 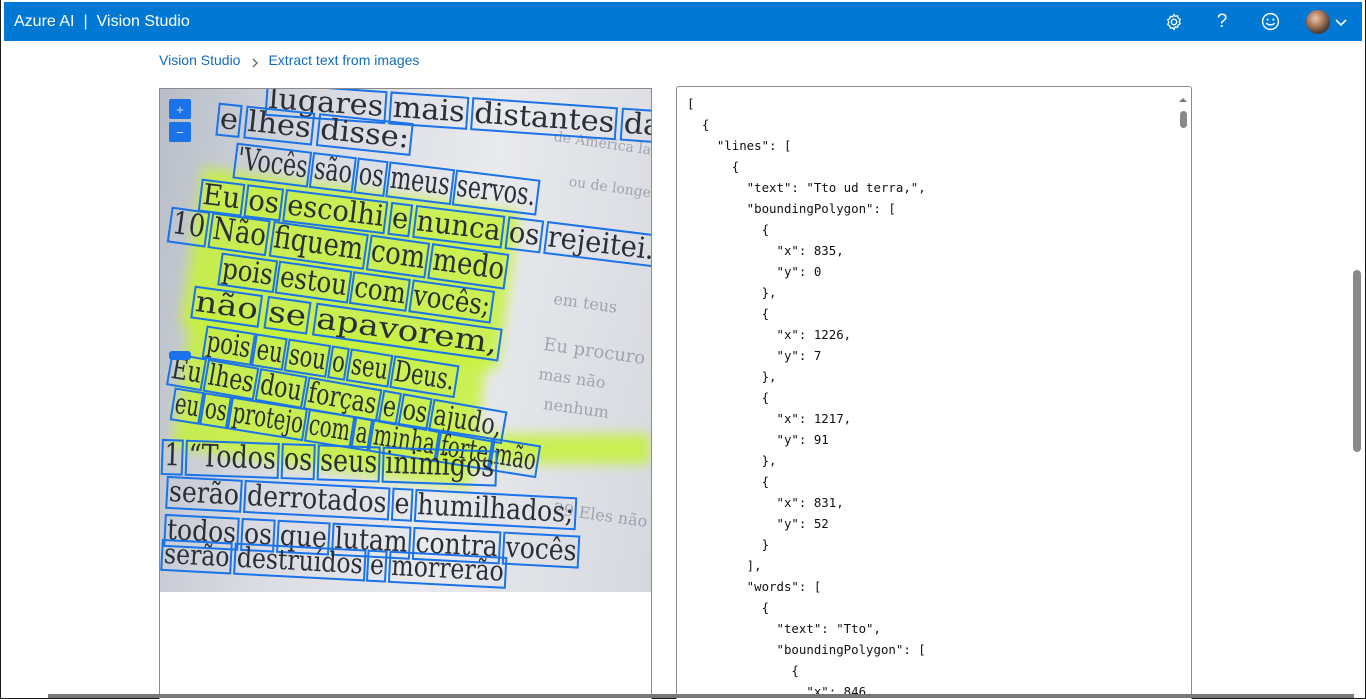 What do you see at coordinates (784, 628) in the screenshot?
I see `json-code-line: "text": "Tto",` at bounding box center [784, 628].